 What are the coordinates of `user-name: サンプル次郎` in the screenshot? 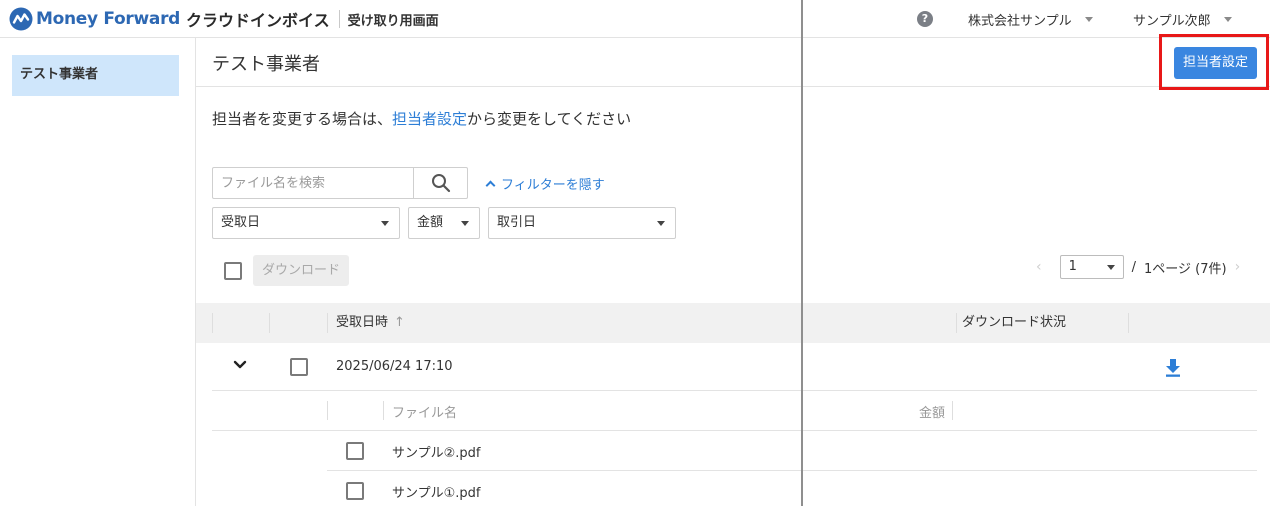 It's located at (1172, 21).